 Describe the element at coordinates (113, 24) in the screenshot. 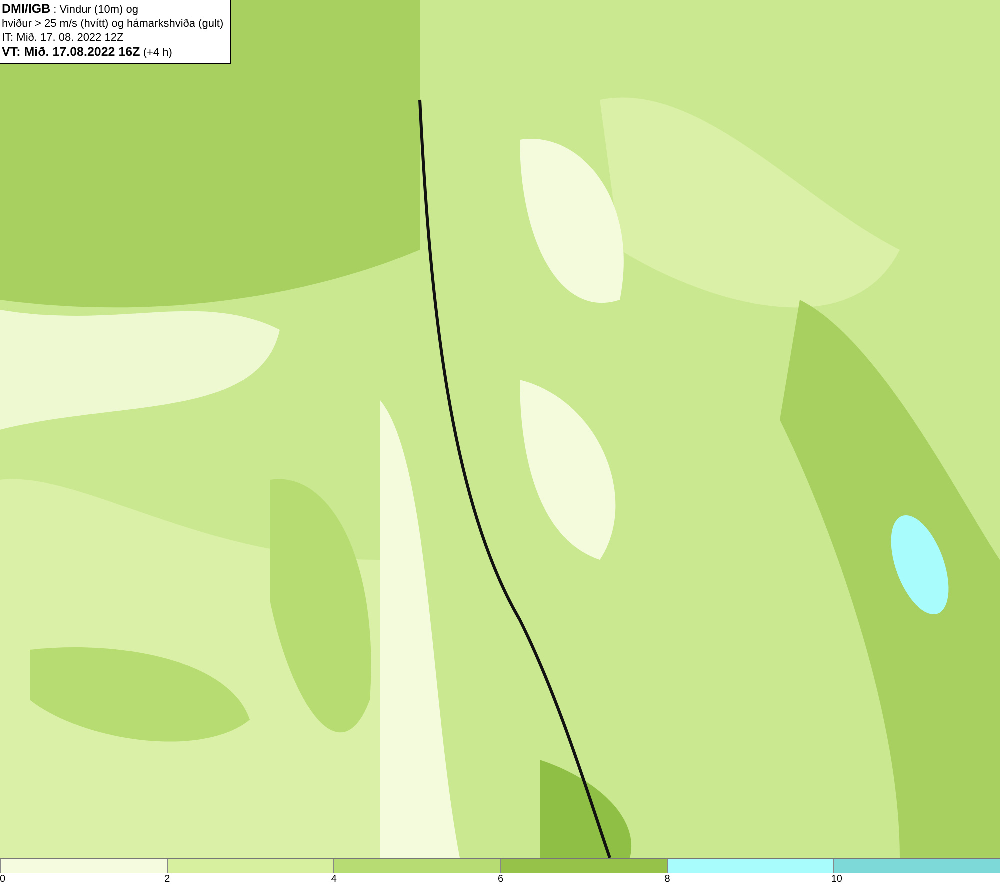

I see `info-text: hviður > 25 m/s (hvítt) og hámarkshviða (gult)` at that location.